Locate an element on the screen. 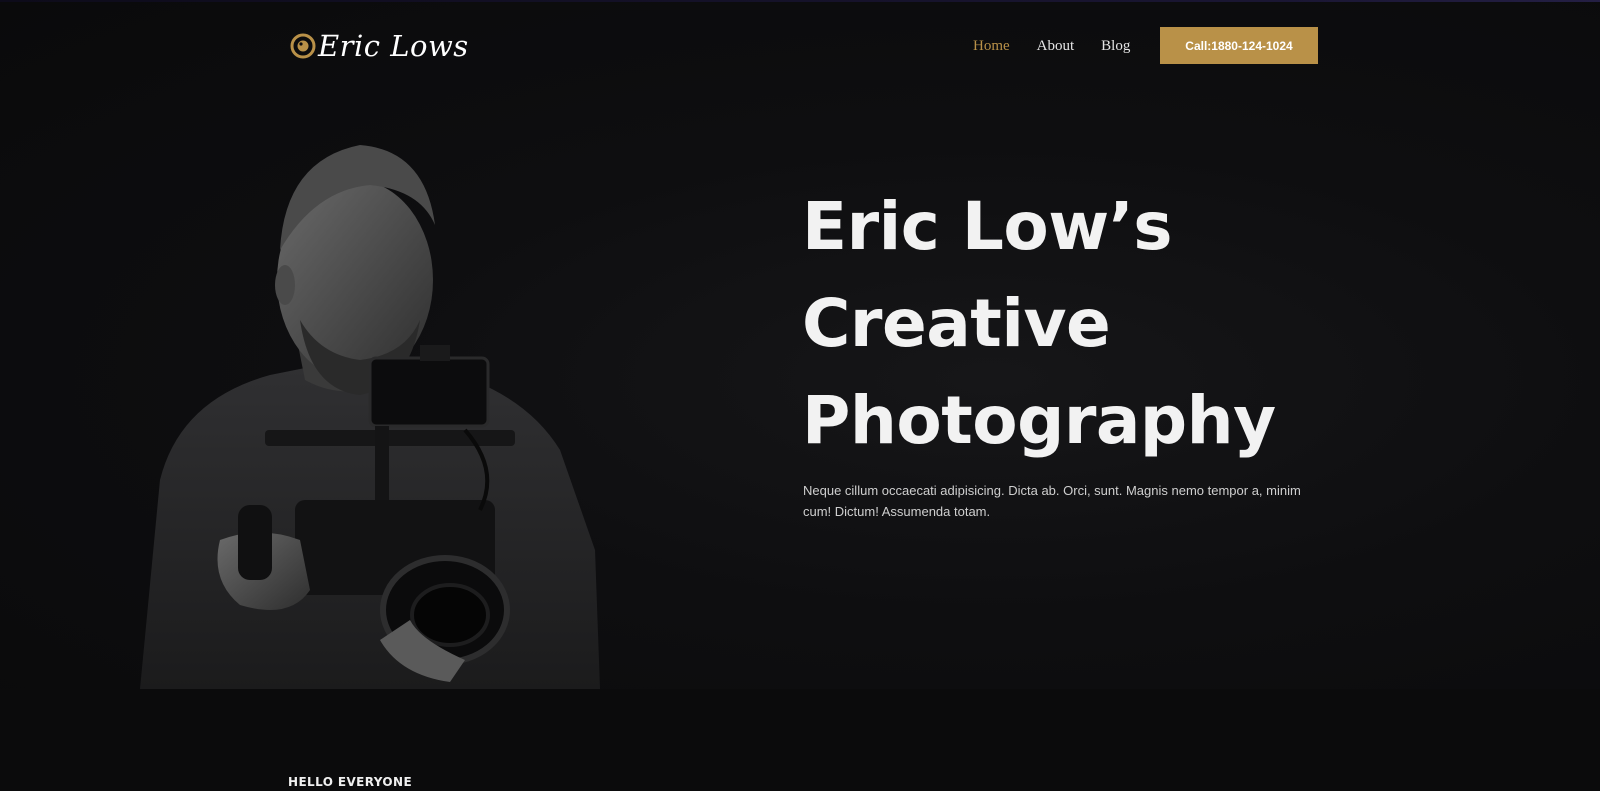 The height and width of the screenshot is (791, 1600). hero-title-line-1: Eric Low’s is located at coordinates (987, 226).